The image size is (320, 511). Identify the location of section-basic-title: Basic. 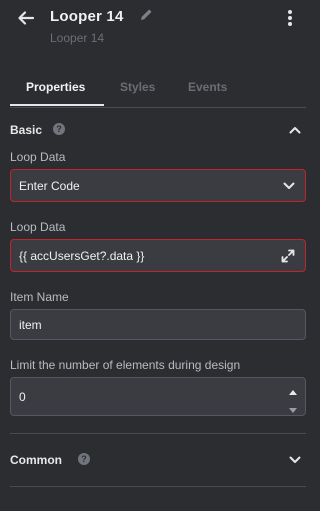
(26, 130).